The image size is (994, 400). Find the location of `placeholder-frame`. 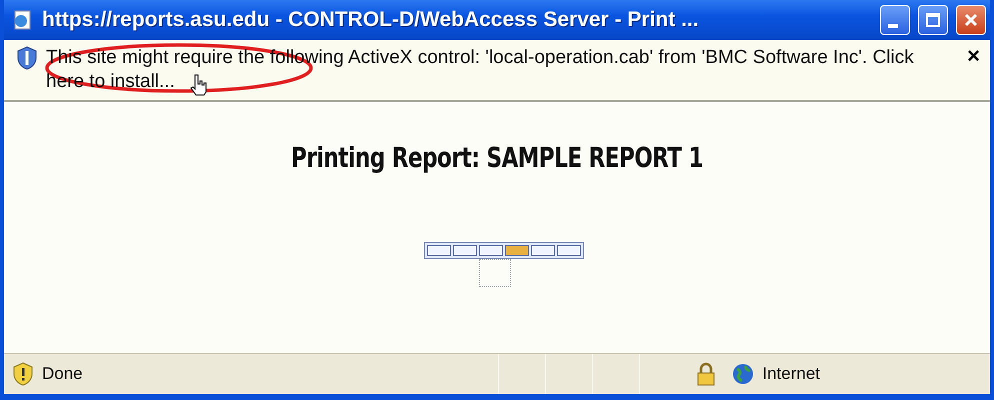

placeholder-frame is located at coordinates (495, 273).